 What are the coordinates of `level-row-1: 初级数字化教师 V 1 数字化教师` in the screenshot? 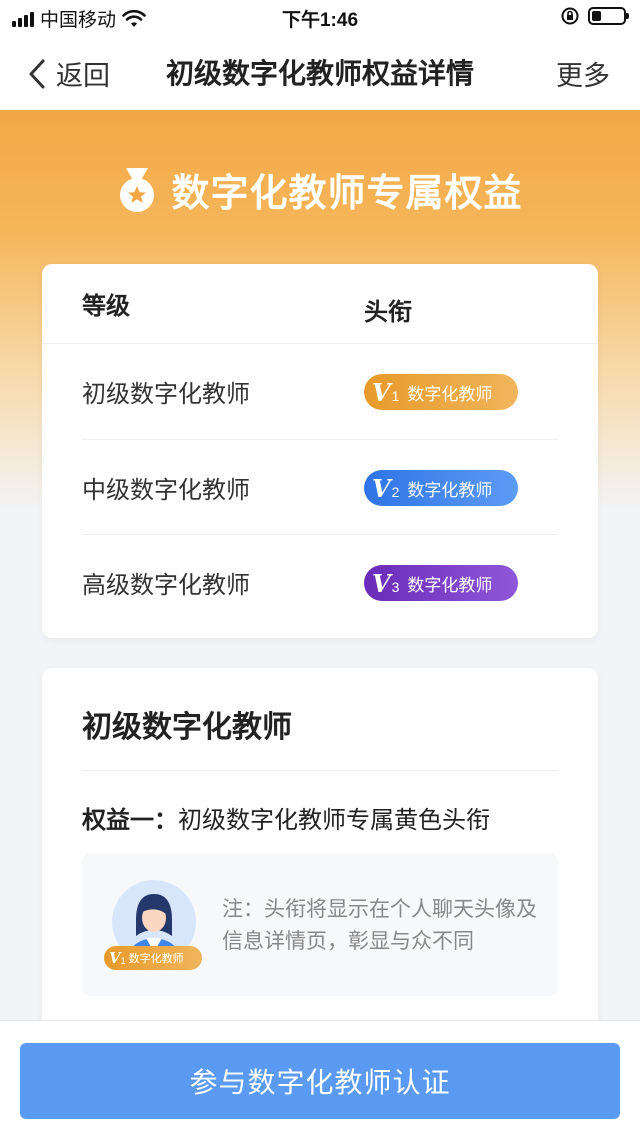 It's located at (320, 391).